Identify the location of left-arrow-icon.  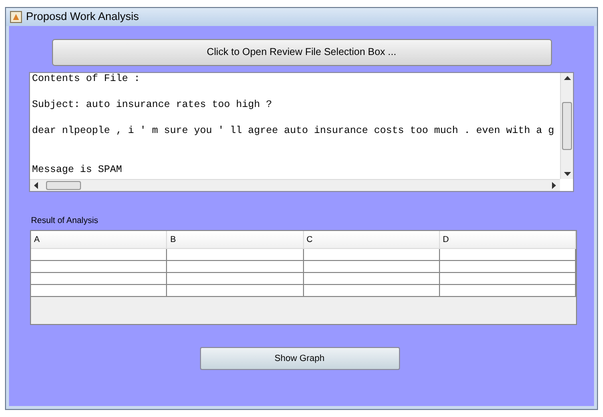
(36, 185).